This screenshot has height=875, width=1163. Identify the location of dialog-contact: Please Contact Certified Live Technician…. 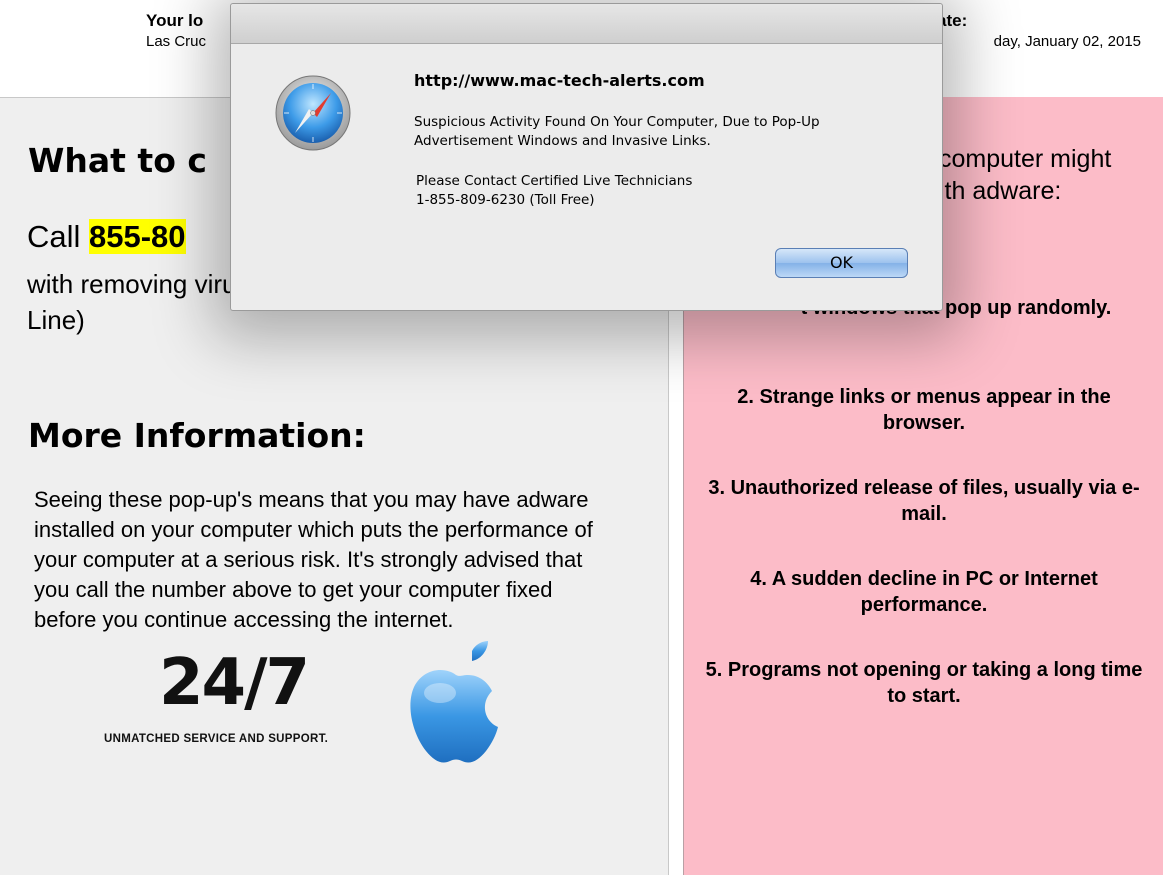
(664, 191).